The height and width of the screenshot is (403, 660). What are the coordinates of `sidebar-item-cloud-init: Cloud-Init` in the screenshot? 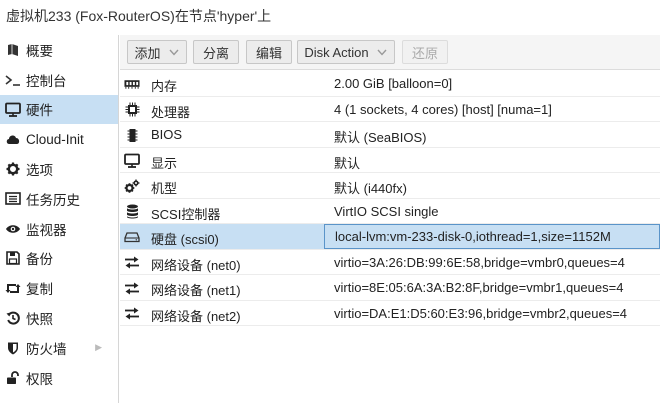 It's located at (59, 139).